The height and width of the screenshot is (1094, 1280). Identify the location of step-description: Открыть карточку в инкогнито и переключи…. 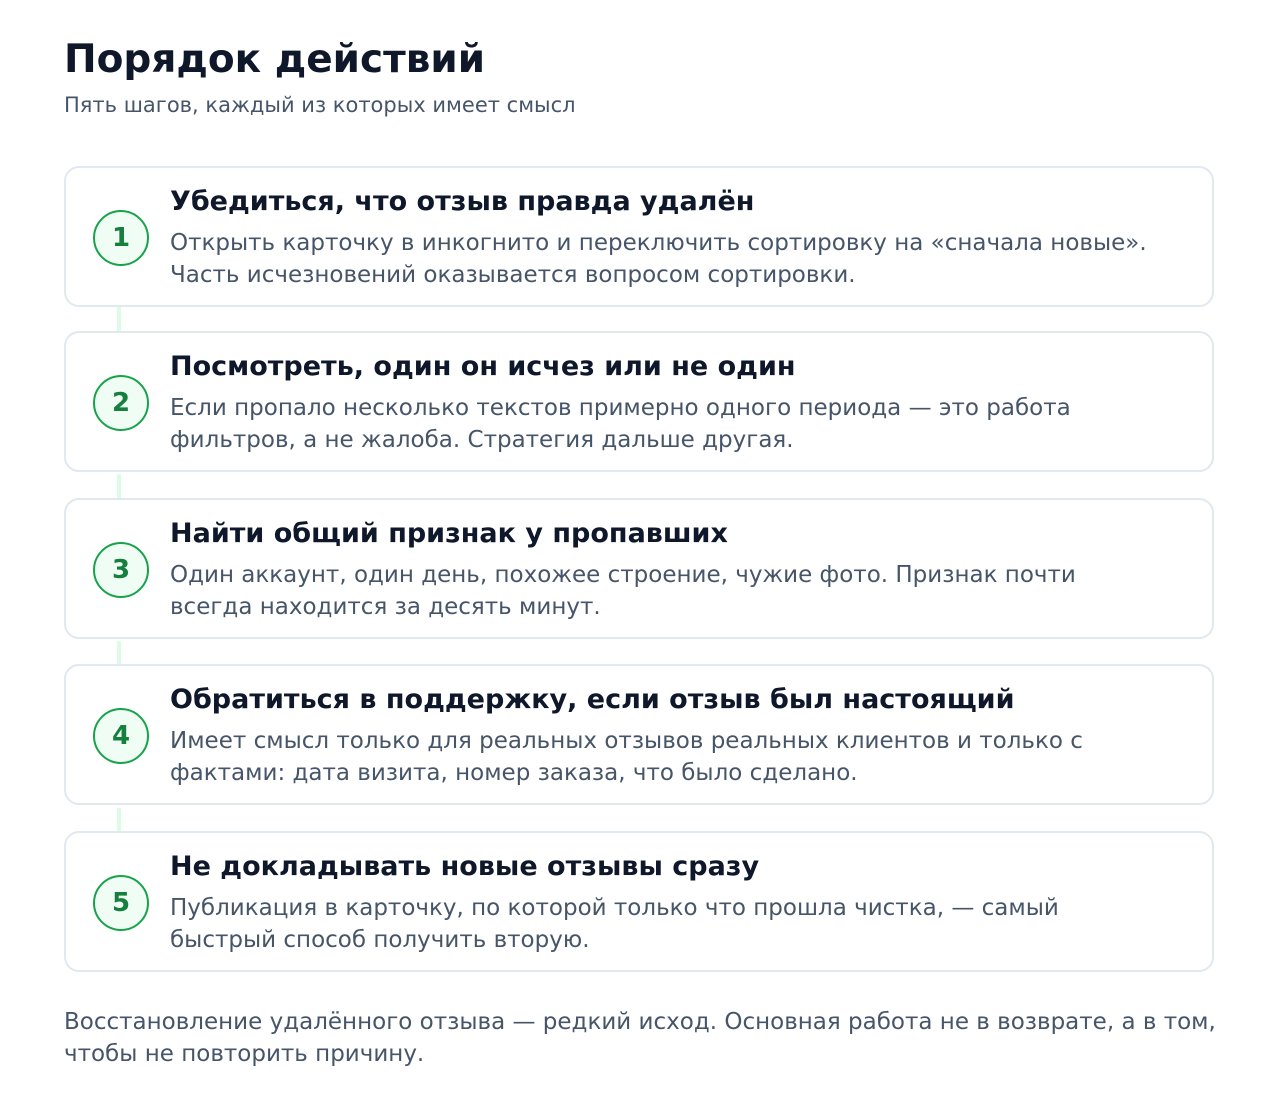
(658, 259).